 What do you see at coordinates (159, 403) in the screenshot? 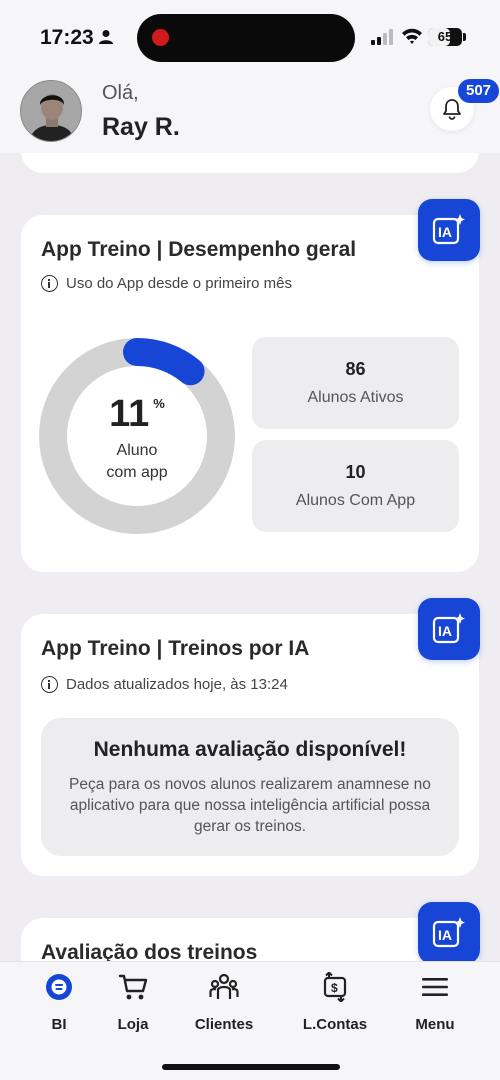
I see `donut-unit: %` at bounding box center [159, 403].